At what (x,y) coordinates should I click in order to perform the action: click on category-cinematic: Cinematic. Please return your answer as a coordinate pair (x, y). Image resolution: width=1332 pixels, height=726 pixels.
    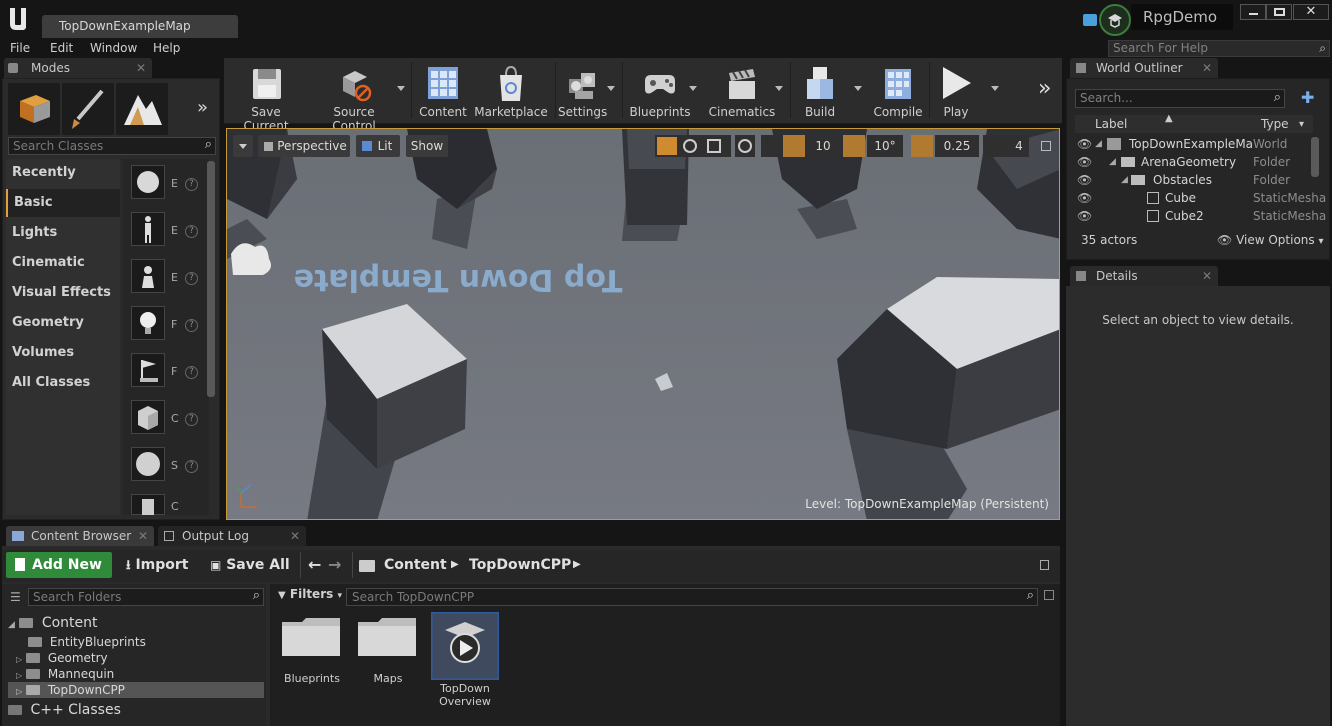
    Looking at the image, I should click on (63, 263).